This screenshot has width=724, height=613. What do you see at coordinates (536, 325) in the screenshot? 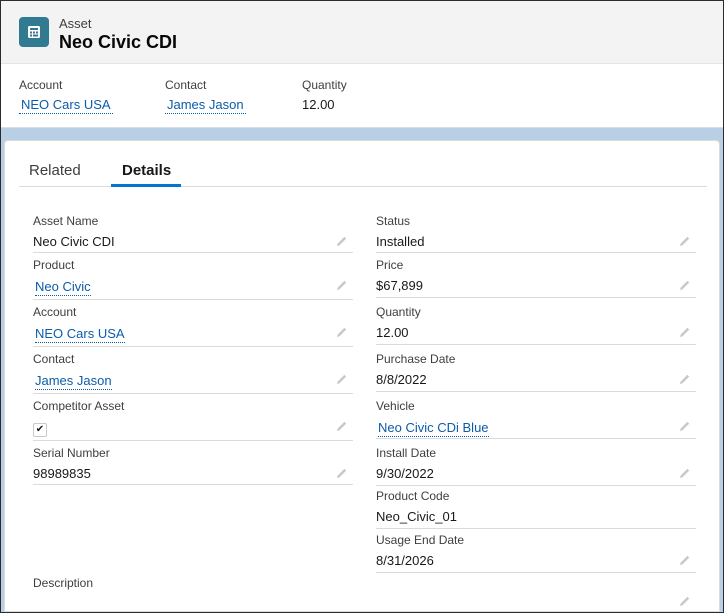
I see `field-quantity: Quantity 12.00` at bounding box center [536, 325].